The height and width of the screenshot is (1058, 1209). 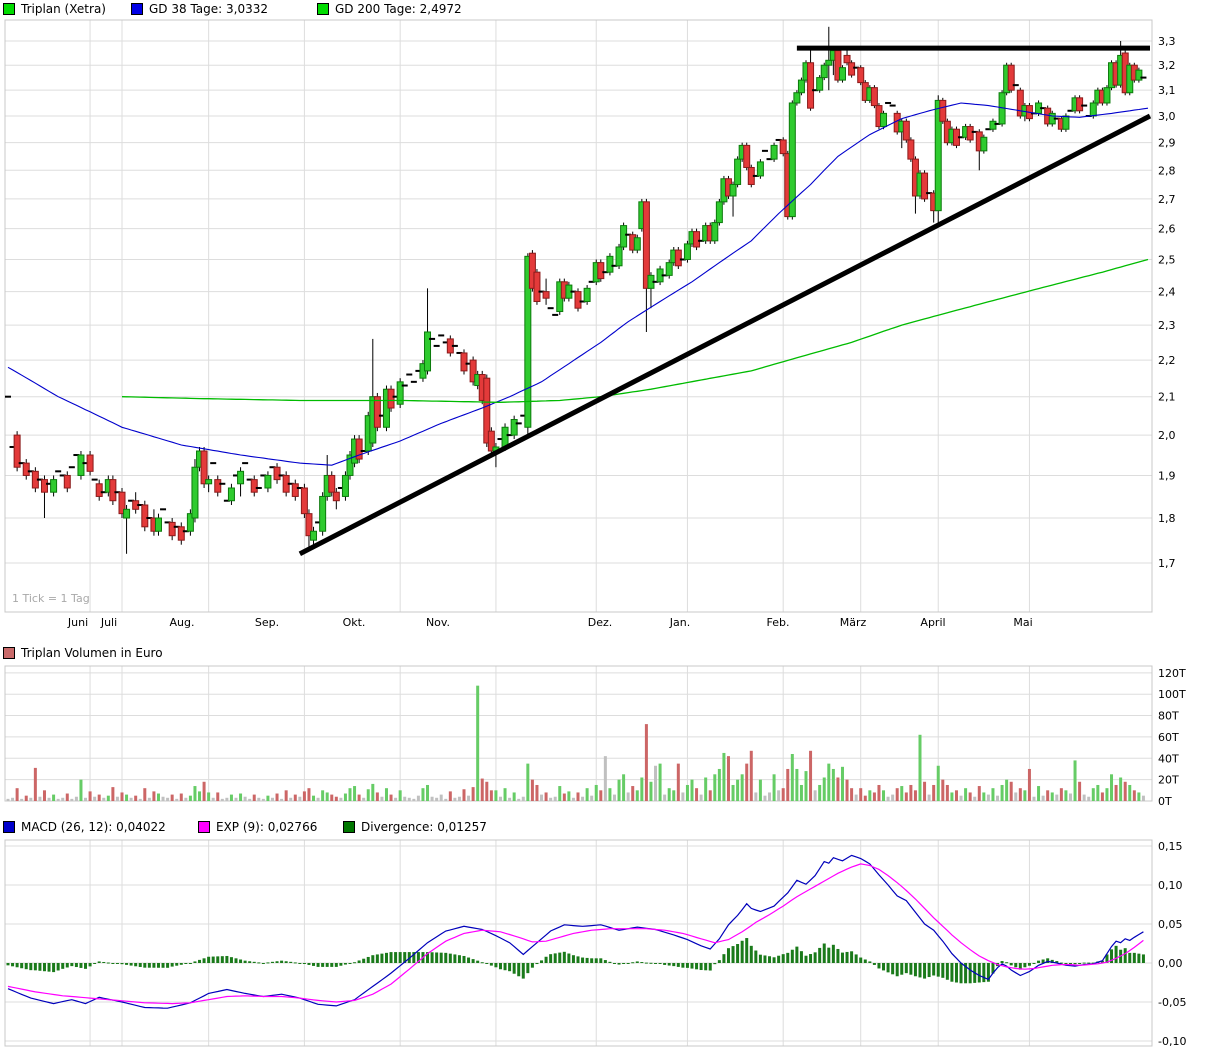 I want to click on month-label: Juli, so click(x=108, y=622).